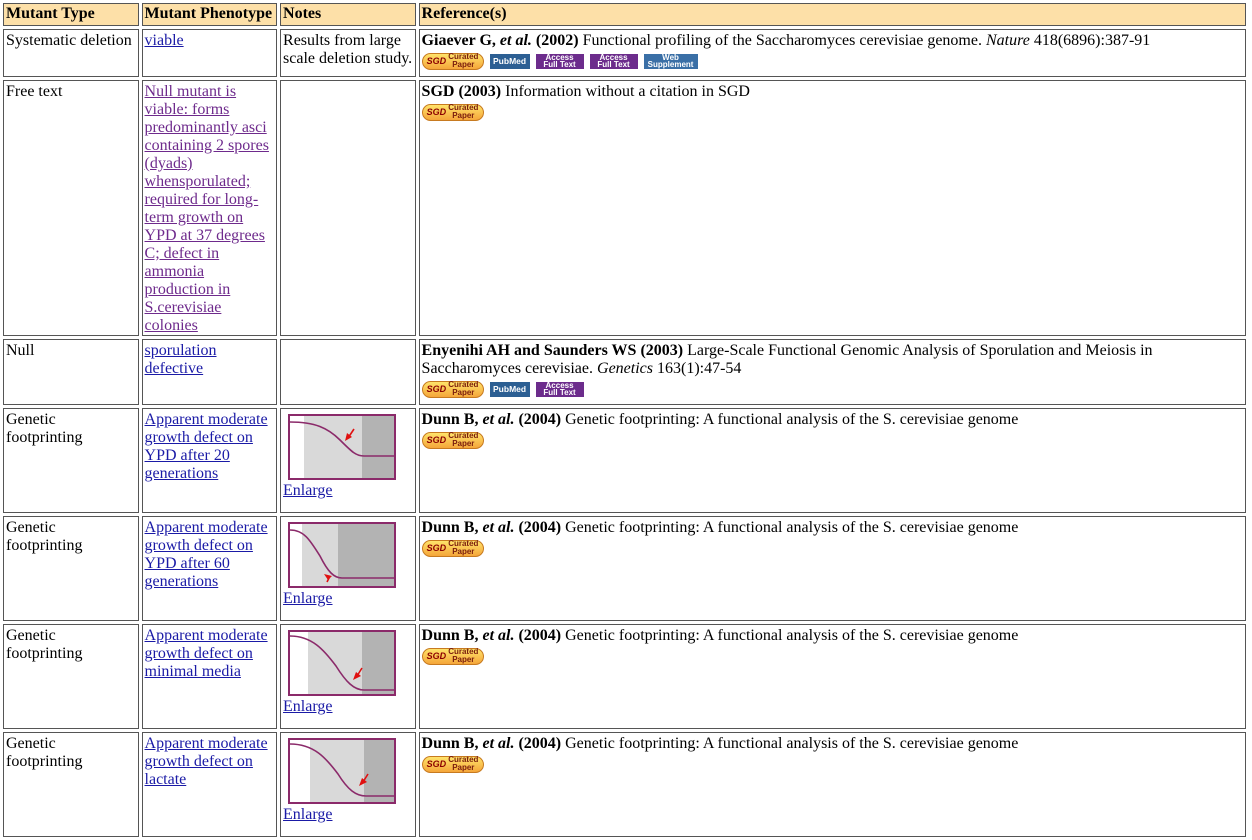  Describe the element at coordinates (209, 53) in the screenshot. I see `phenotype-cell: viable` at that location.